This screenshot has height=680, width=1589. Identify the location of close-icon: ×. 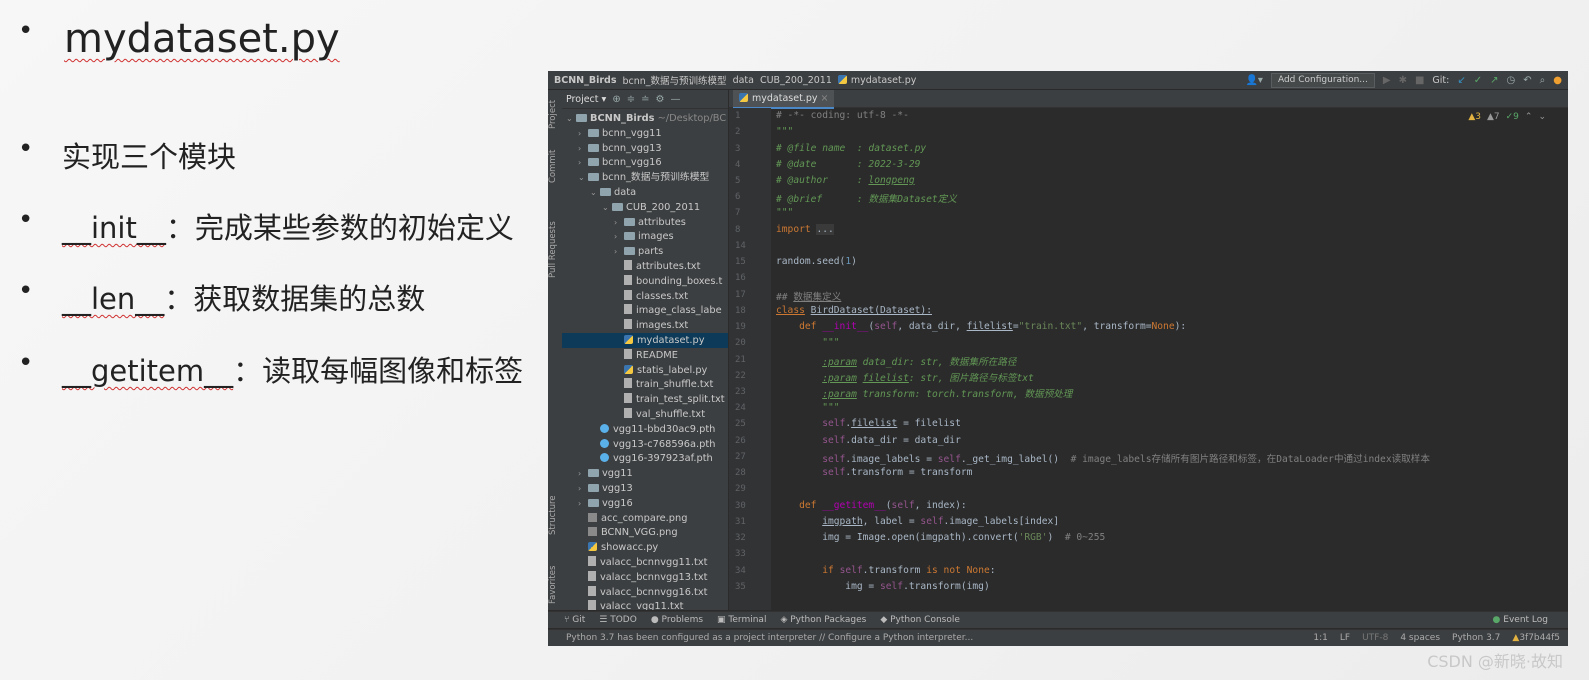
(825, 98).